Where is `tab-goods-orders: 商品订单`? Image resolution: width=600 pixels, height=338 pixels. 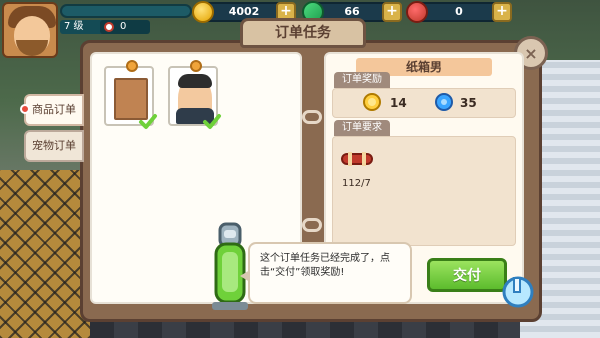 tab-goods-orders: 商品订单 is located at coordinates (52, 110).